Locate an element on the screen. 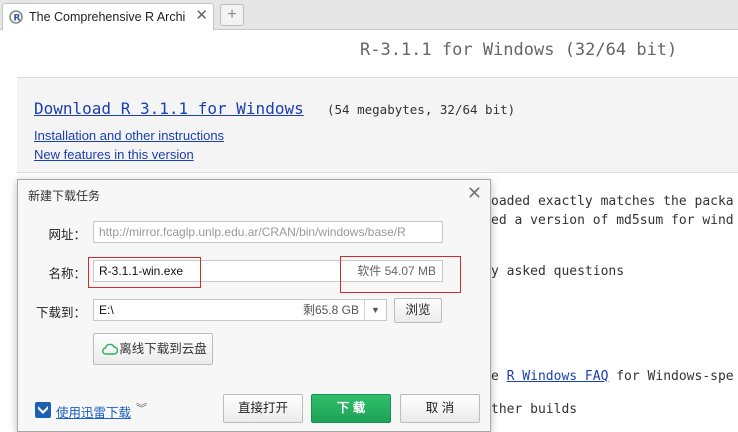 The height and width of the screenshot is (432, 738). browser-tab-bar: R The Comprehensive R Archi ✕ + is located at coordinates (369, 15).